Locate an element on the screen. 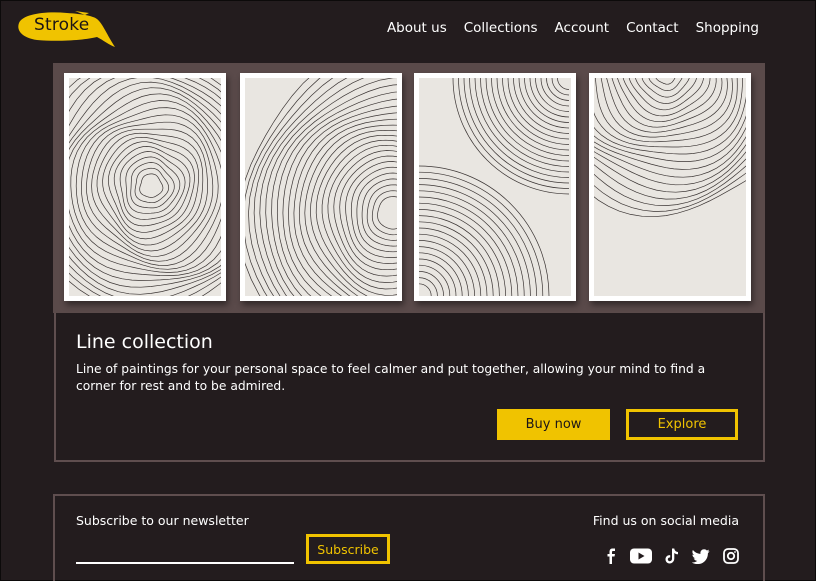  instagram-icon is located at coordinates (731, 556).